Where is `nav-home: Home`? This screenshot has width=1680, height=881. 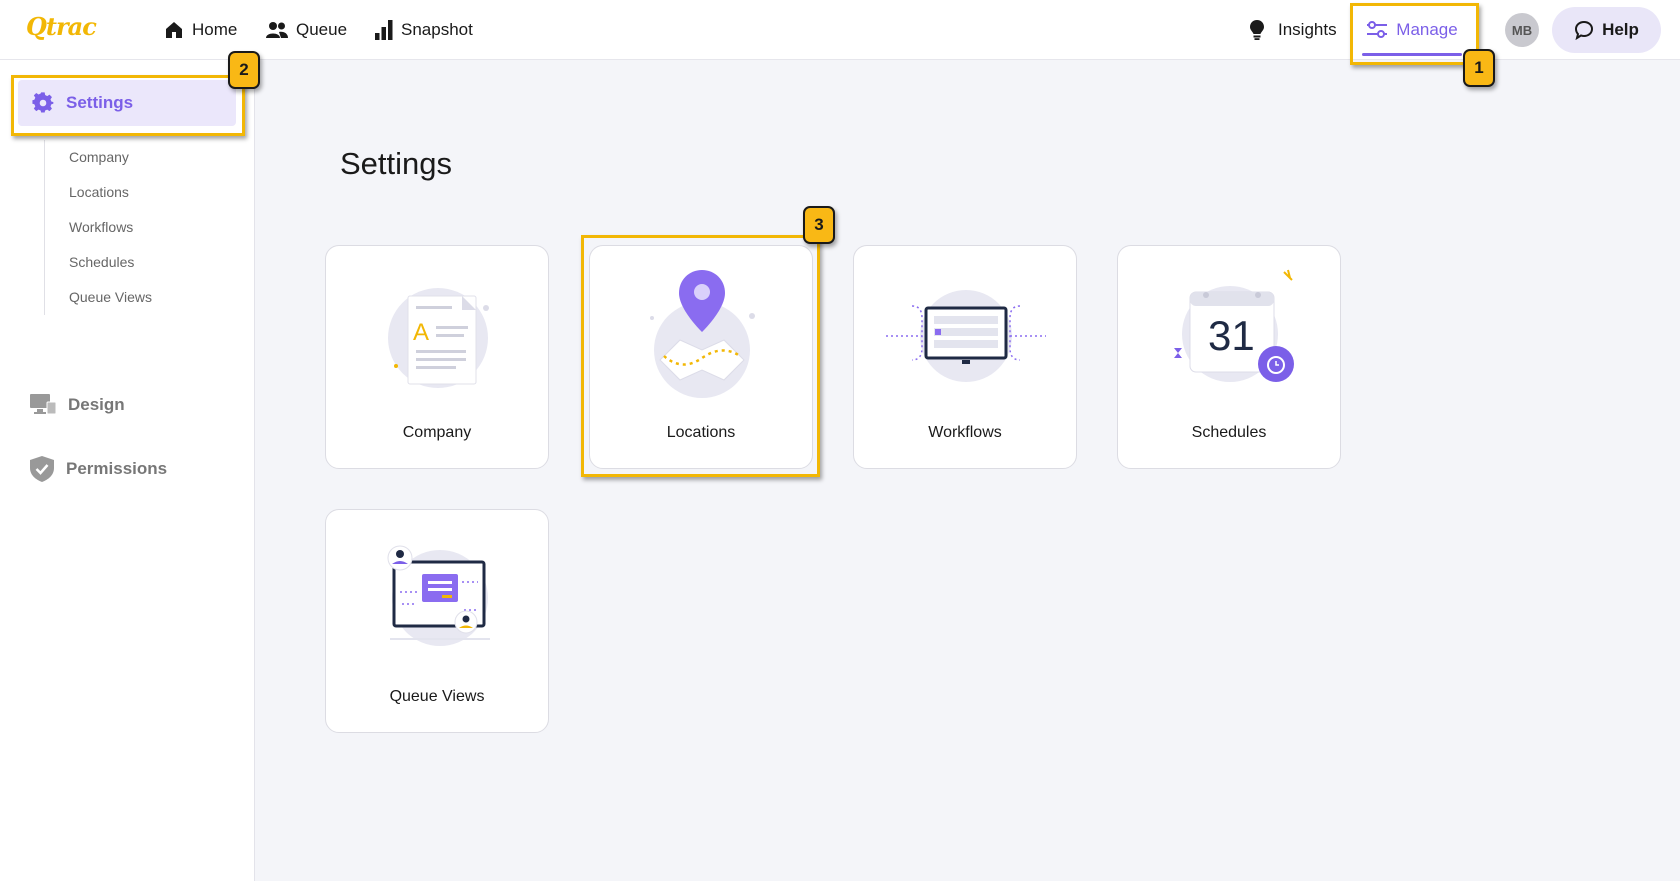 nav-home: Home is located at coordinates (200, 30).